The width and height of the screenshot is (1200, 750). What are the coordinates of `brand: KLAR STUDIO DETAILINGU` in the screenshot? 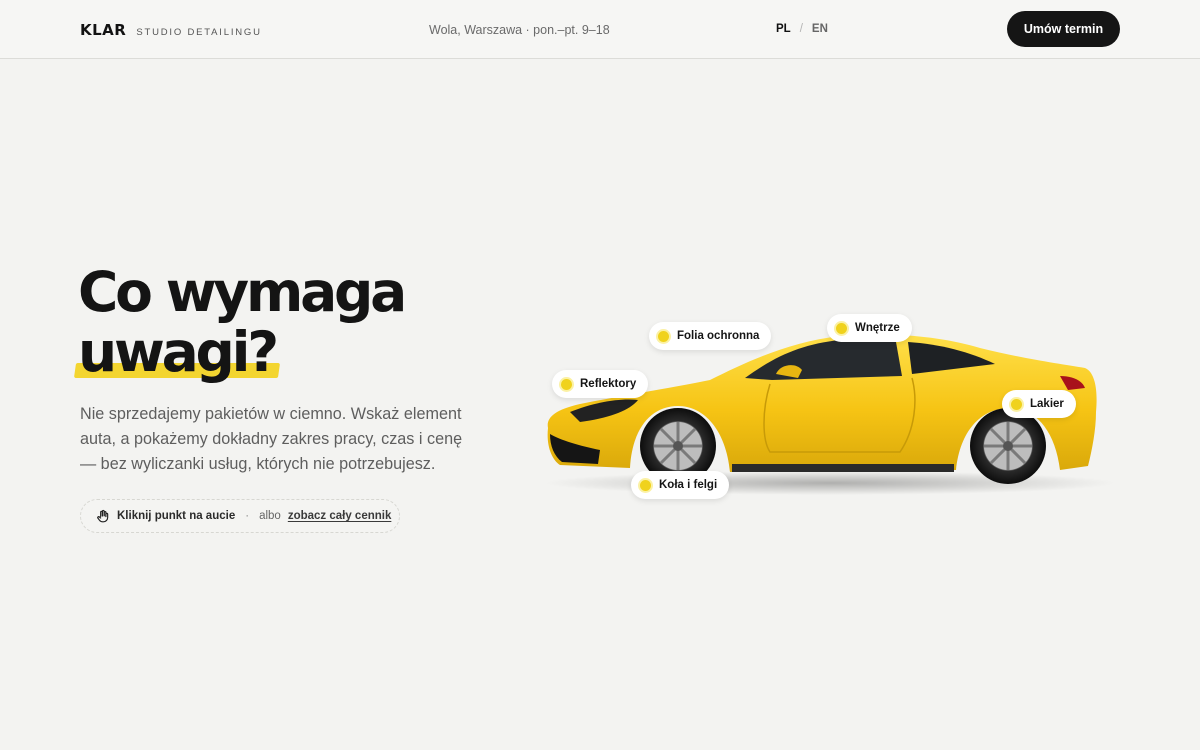 It's located at (171, 30).